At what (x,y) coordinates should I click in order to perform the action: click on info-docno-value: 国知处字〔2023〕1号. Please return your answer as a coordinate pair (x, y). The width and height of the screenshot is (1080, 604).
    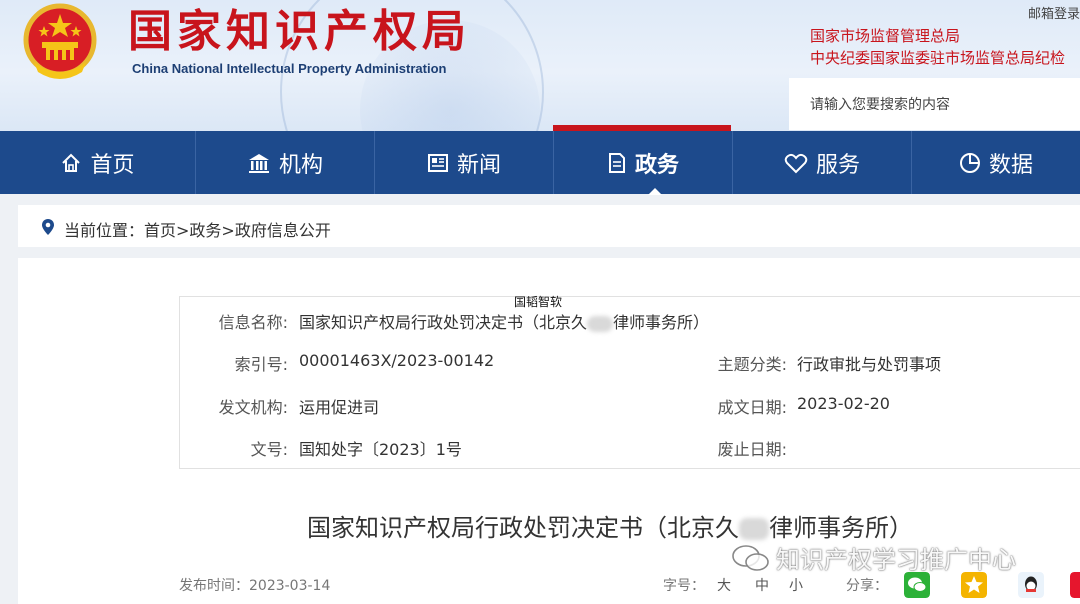
    Looking at the image, I should click on (380, 449).